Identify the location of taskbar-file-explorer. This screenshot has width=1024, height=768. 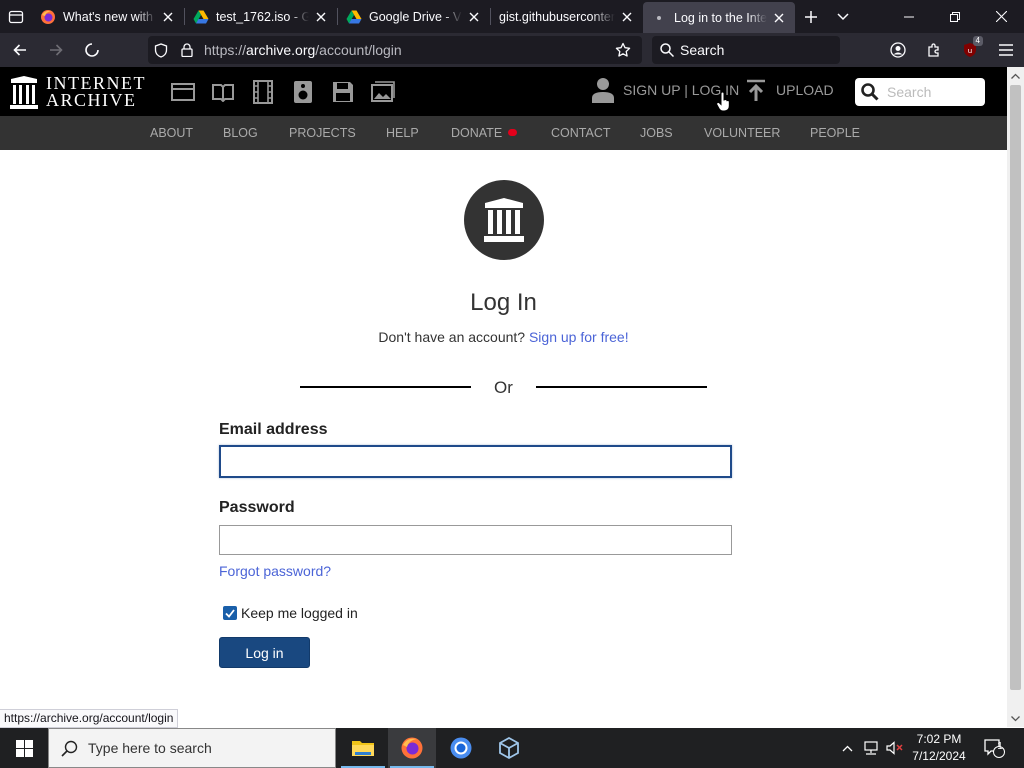
(363, 748).